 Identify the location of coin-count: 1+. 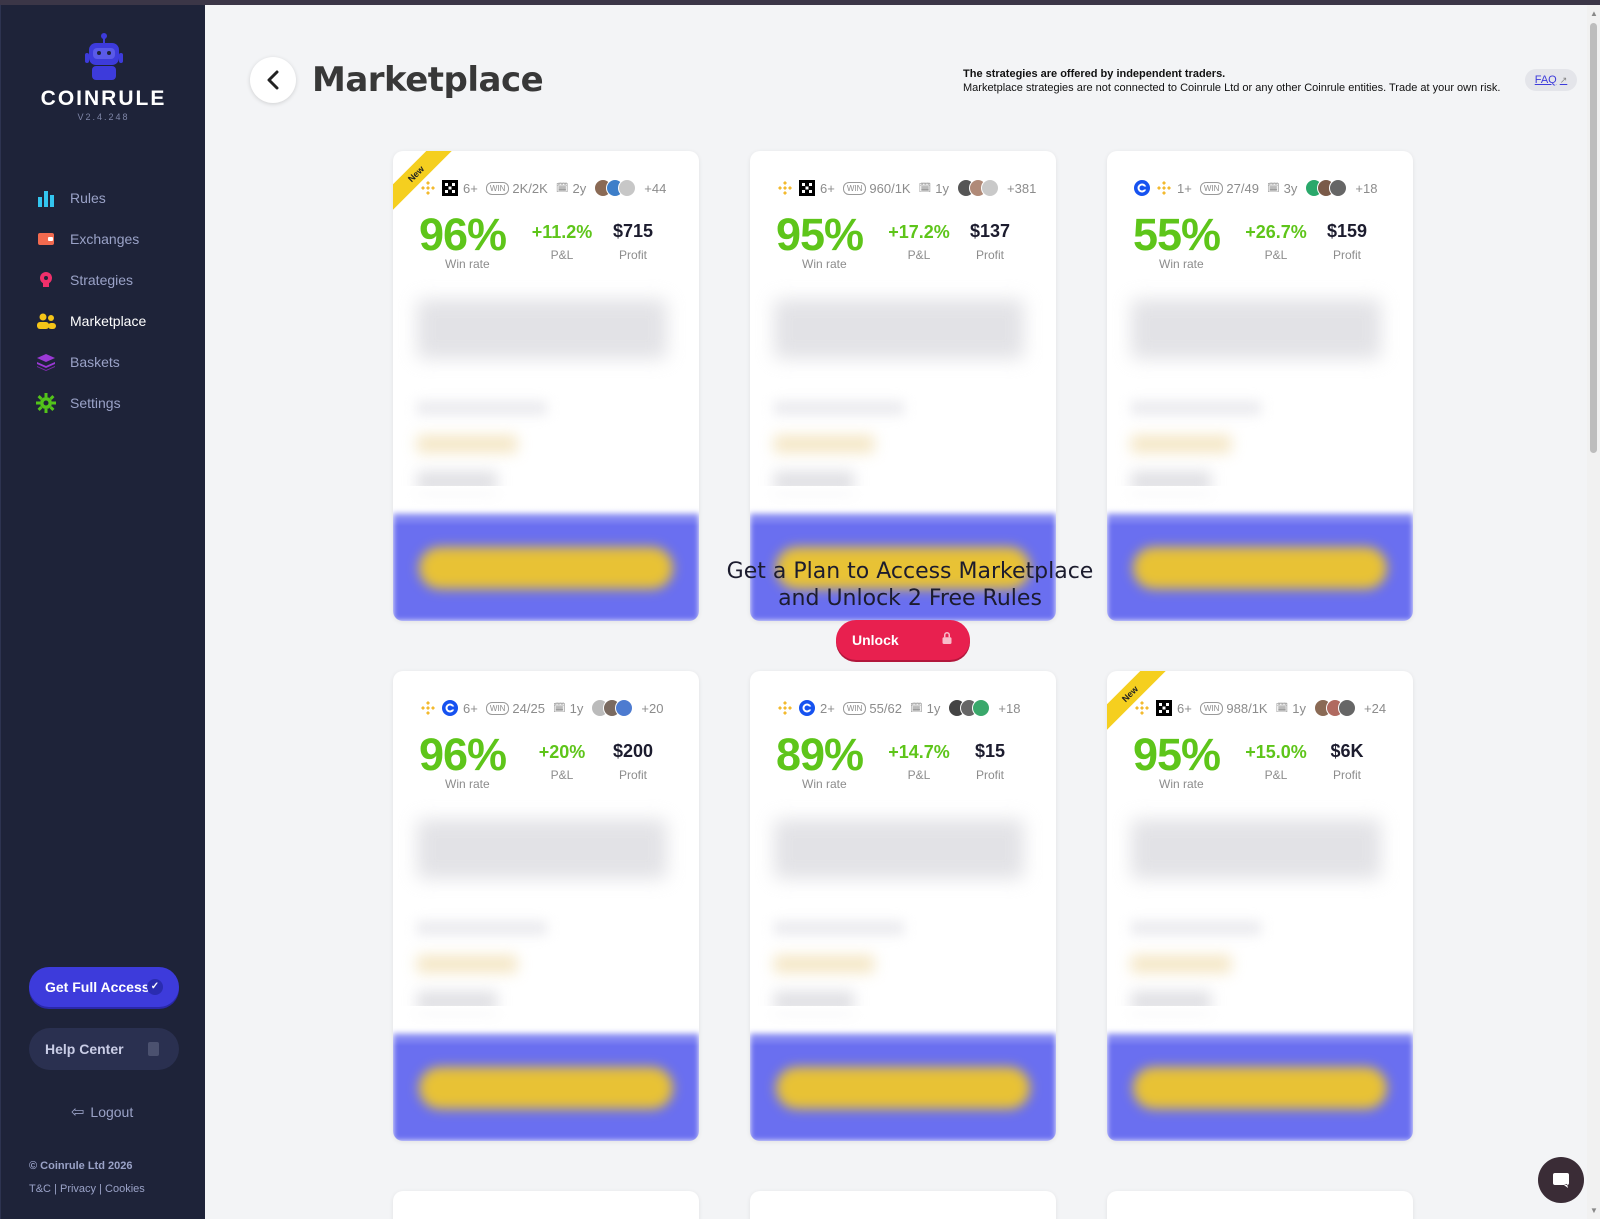
(1184, 188).